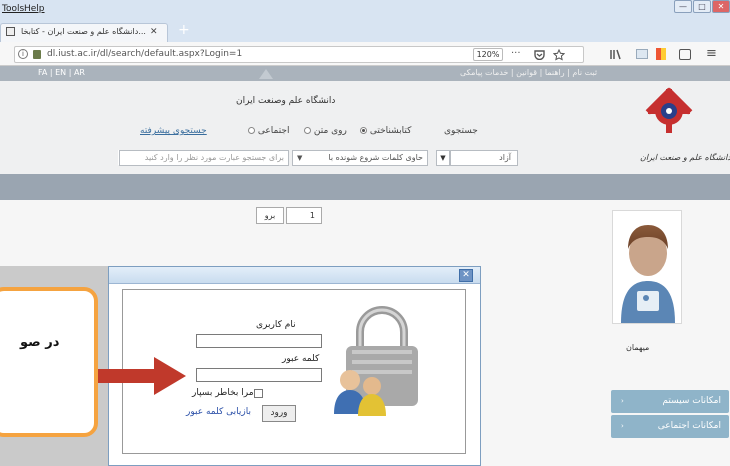  Describe the element at coordinates (330, 131) in the screenshot. I see `radio-fulltext-label: روی متن` at that location.